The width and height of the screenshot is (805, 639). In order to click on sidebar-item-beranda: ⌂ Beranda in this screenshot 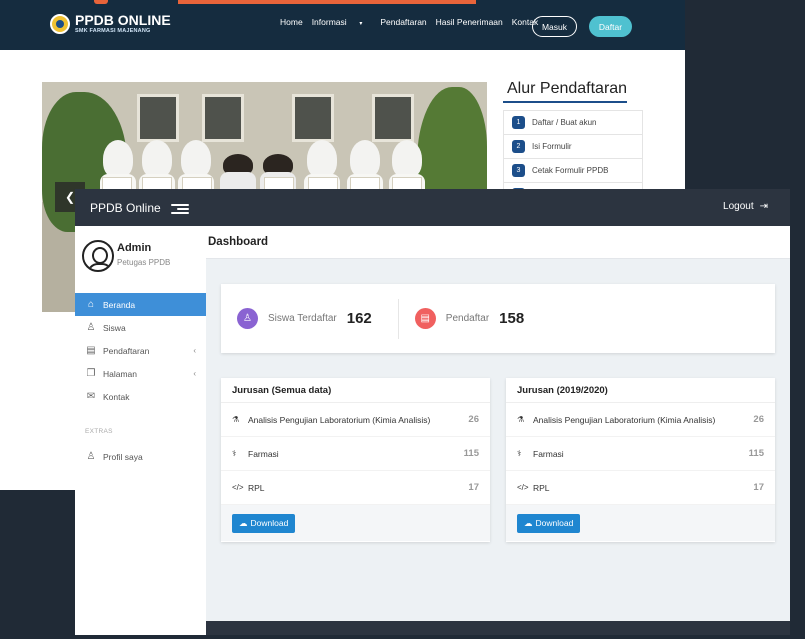, I will do `click(140, 304)`.